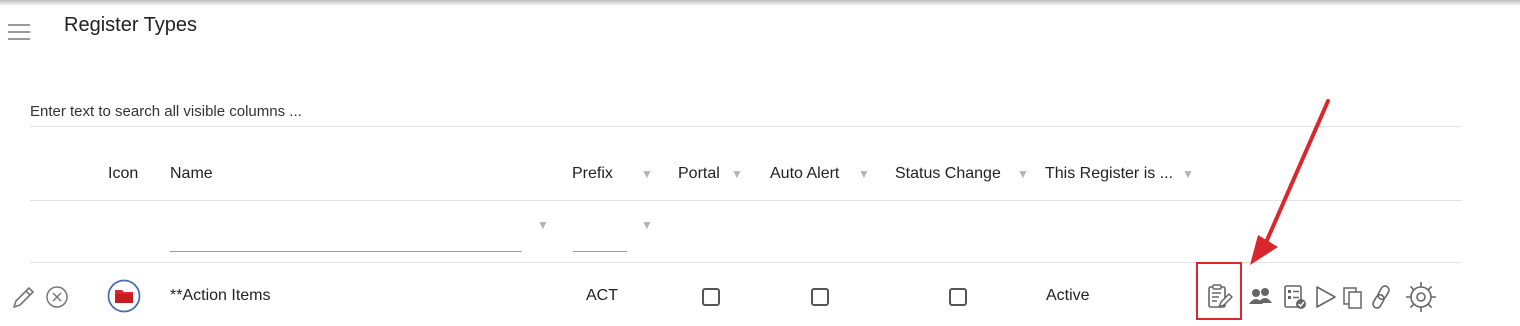 The image size is (1520, 326). I want to click on column-header-portal: Portal, so click(699, 174).